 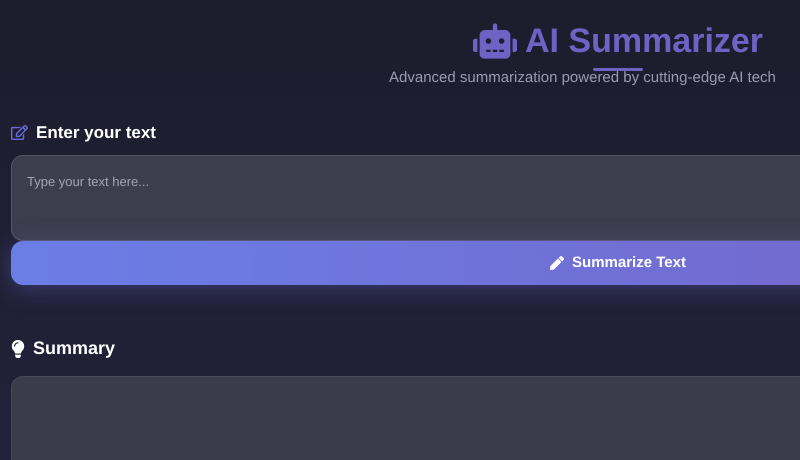 What do you see at coordinates (582, 78) in the screenshot?
I see `subtitle: Advanced summarization powered by cutting-edge AI tech` at bounding box center [582, 78].